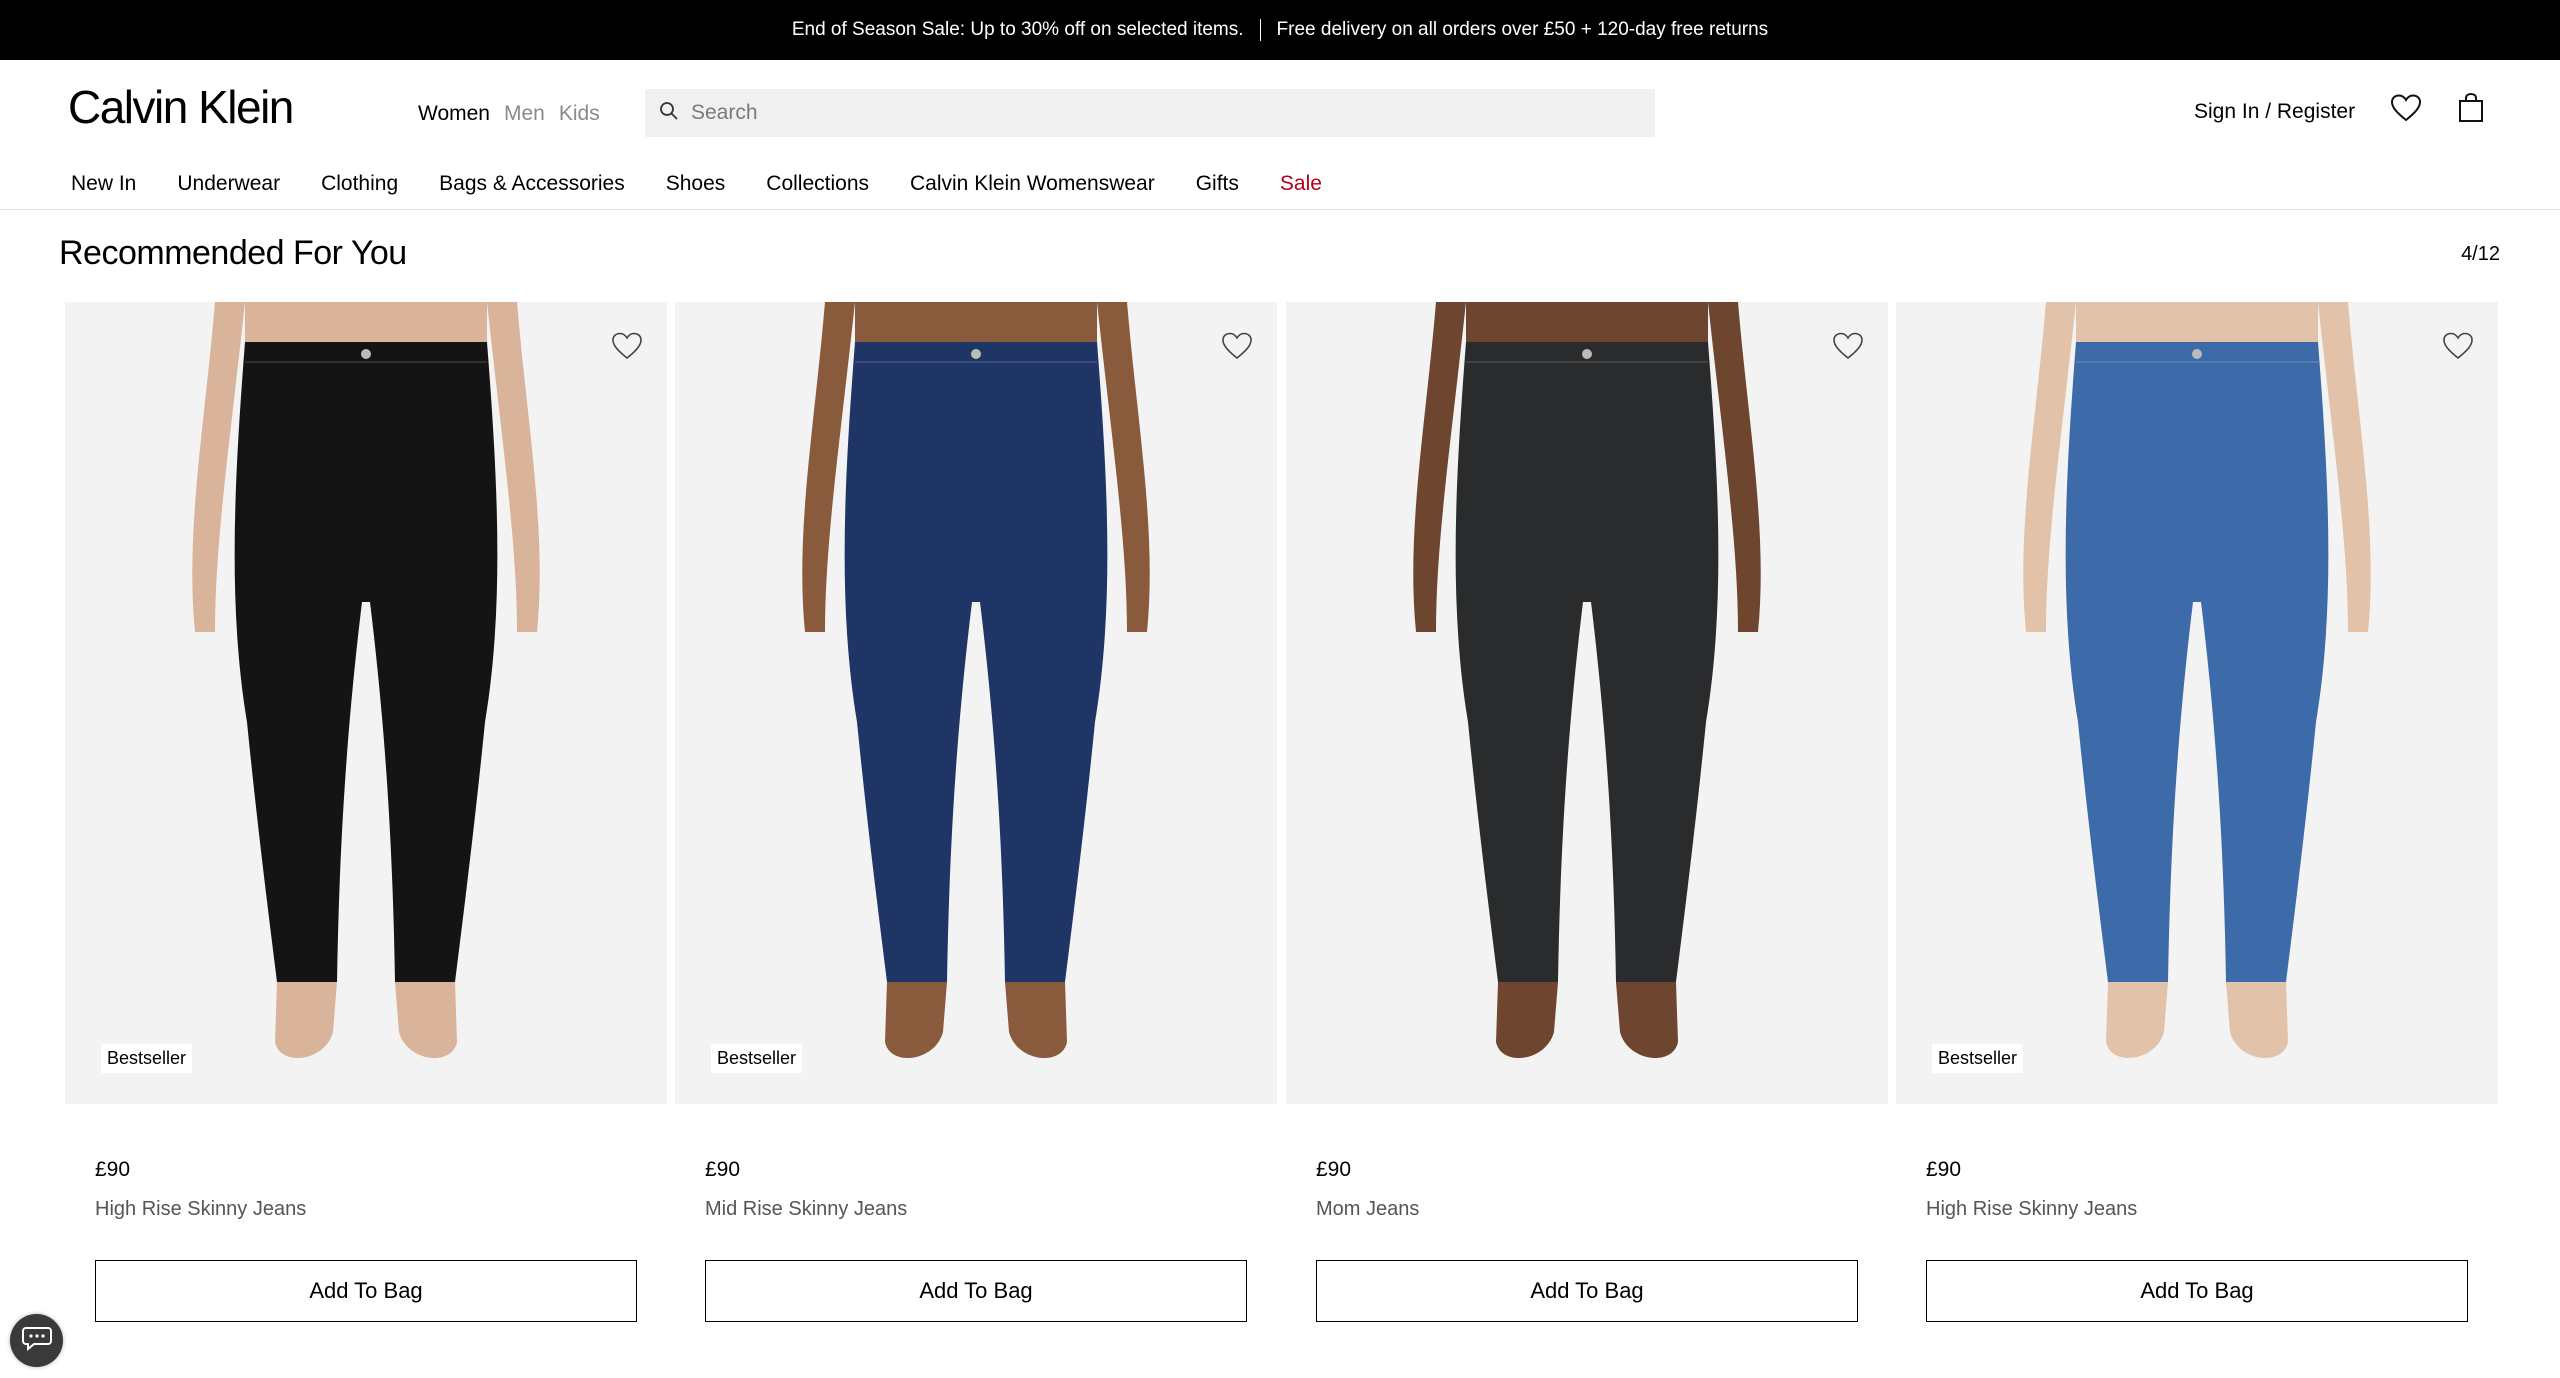  I want to click on product-name: Mom Jeans, so click(1367, 1209).